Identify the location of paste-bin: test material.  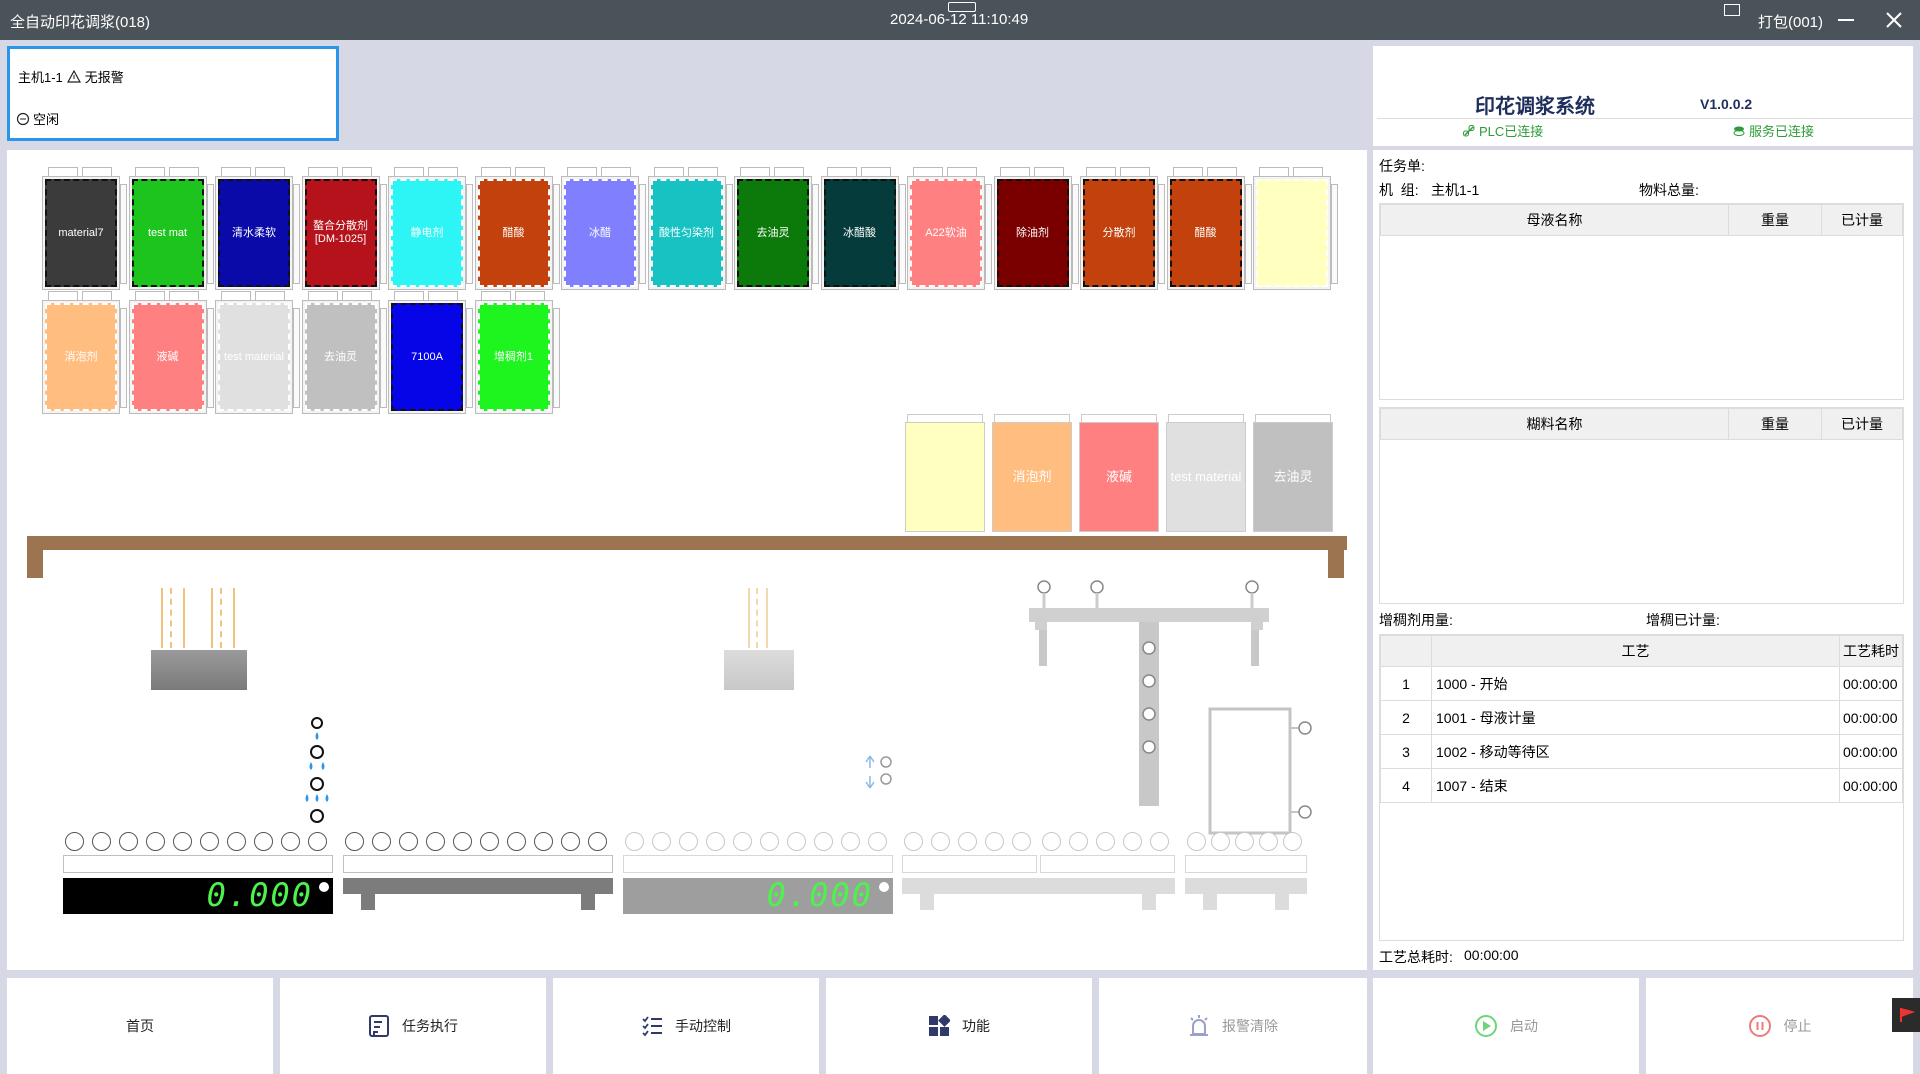
(1206, 477).